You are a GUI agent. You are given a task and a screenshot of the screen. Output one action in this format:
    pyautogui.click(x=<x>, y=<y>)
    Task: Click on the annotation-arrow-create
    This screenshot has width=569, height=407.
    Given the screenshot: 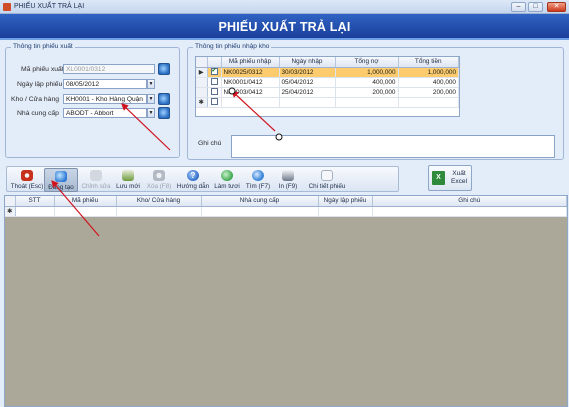 What is the action you would take?
    pyautogui.click(x=75, y=208)
    